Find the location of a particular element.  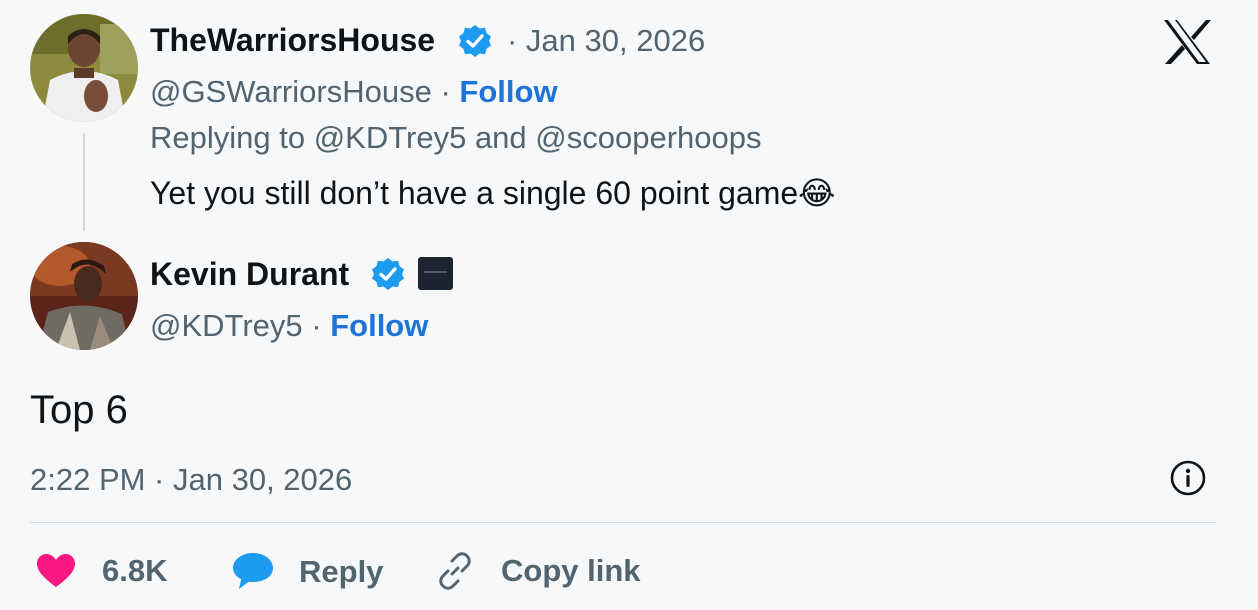

divider is located at coordinates (623, 522).